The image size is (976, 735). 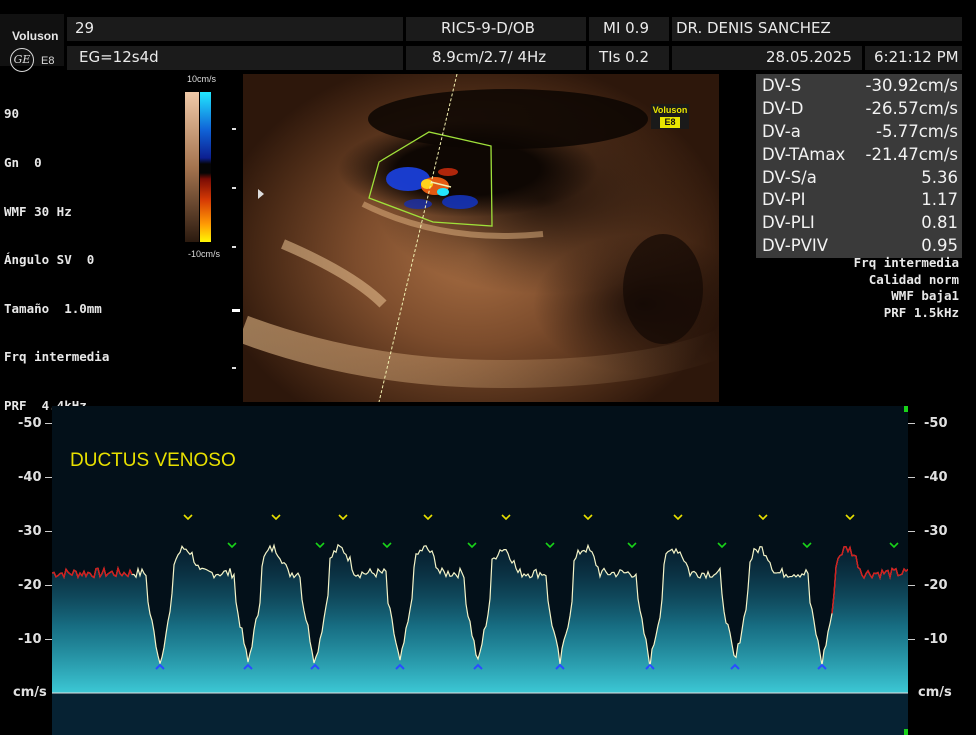 What do you see at coordinates (48, 61) in the screenshot?
I see `model-name: E8` at bounding box center [48, 61].